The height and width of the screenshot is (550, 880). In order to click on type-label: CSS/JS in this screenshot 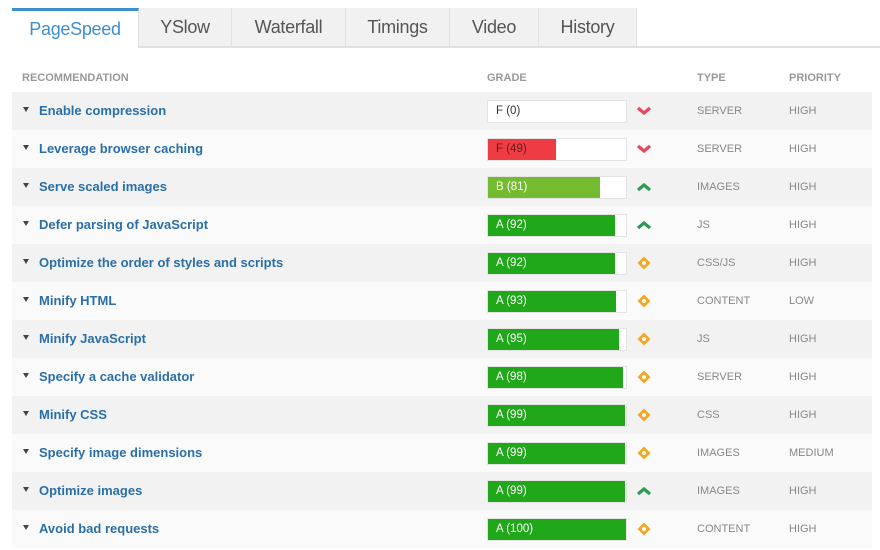, I will do `click(716, 263)`.